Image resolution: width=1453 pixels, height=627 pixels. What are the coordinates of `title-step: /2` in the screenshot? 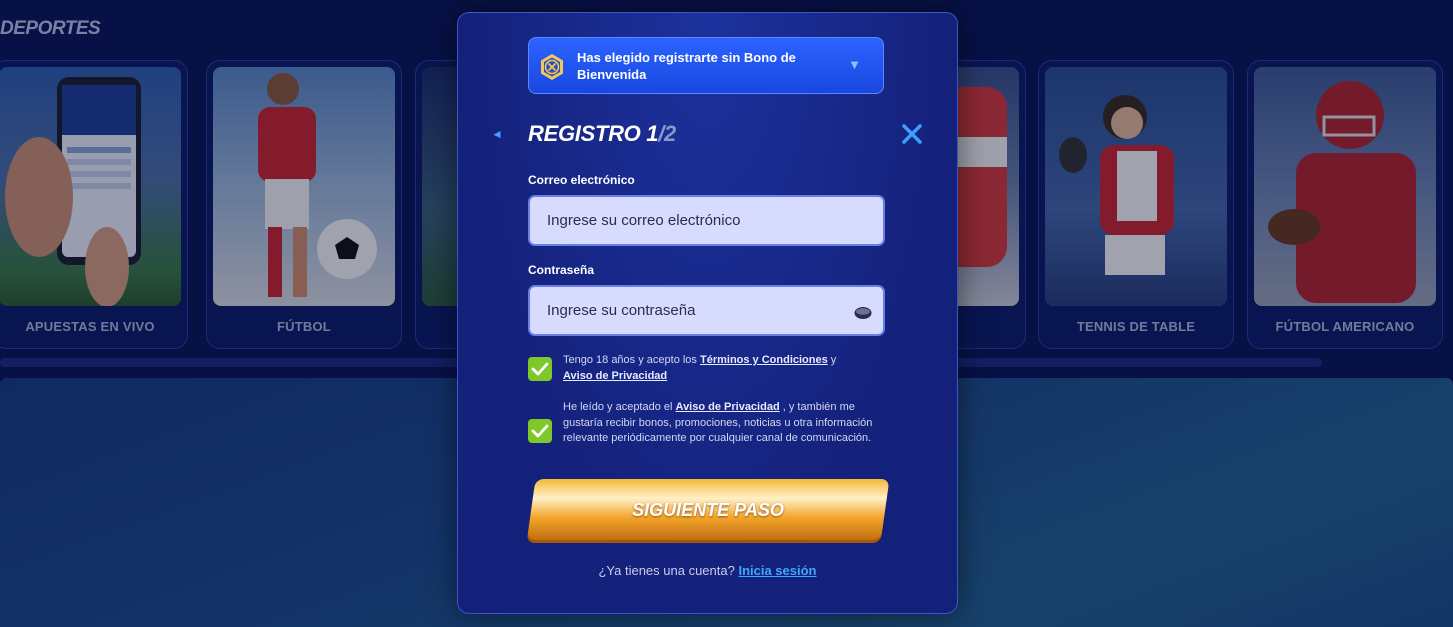 It's located at (667, 133).